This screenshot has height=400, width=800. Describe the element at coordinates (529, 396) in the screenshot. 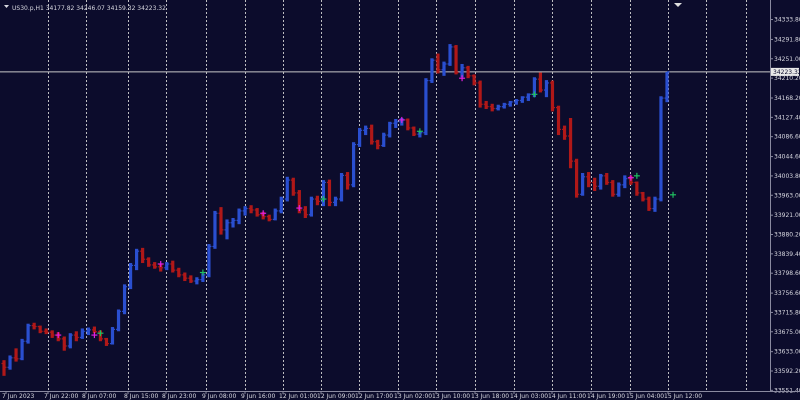

I see `time-tick-label: 14 Jun 03:00` at that location.